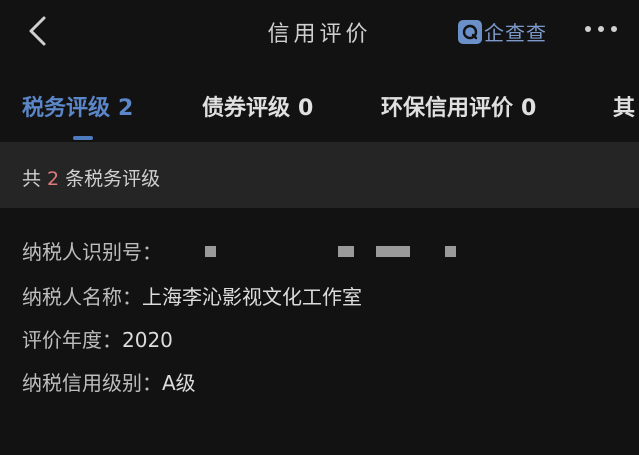  Describe the element at coordinates (179, 383) in the screenshot. I see `credit-level-value: A级` at that location.